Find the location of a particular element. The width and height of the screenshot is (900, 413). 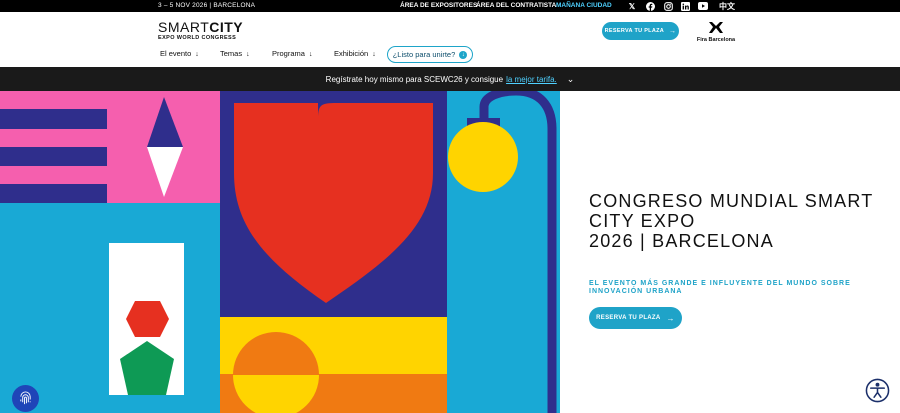

exhibitor-area-link: ÁREA DE EXPOSITORES is located at coordinates (438, 5).